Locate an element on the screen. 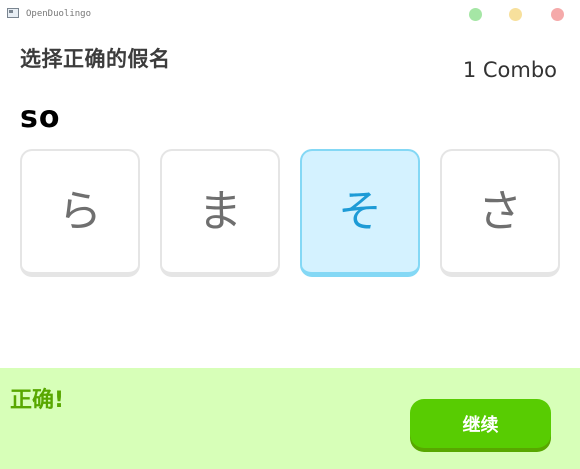 Image resolution: width=580 pixels, height=469 pixels. kana-label: ら is located at coordinates (80, 211).